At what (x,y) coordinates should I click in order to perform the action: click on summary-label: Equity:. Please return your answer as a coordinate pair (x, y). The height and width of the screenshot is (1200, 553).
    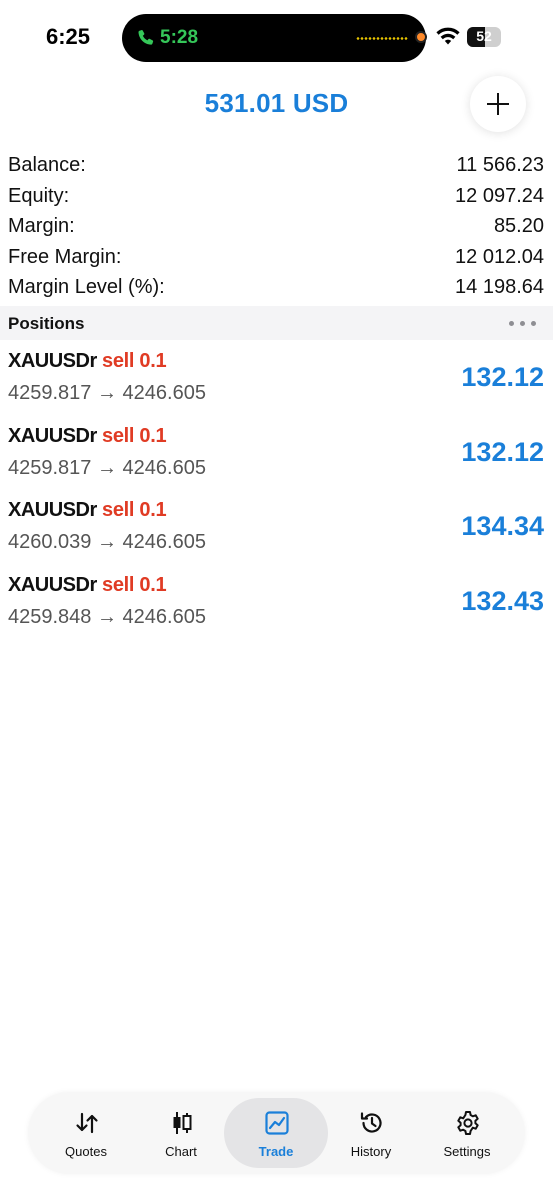
    Looking at the image, I should click on (39, 195).